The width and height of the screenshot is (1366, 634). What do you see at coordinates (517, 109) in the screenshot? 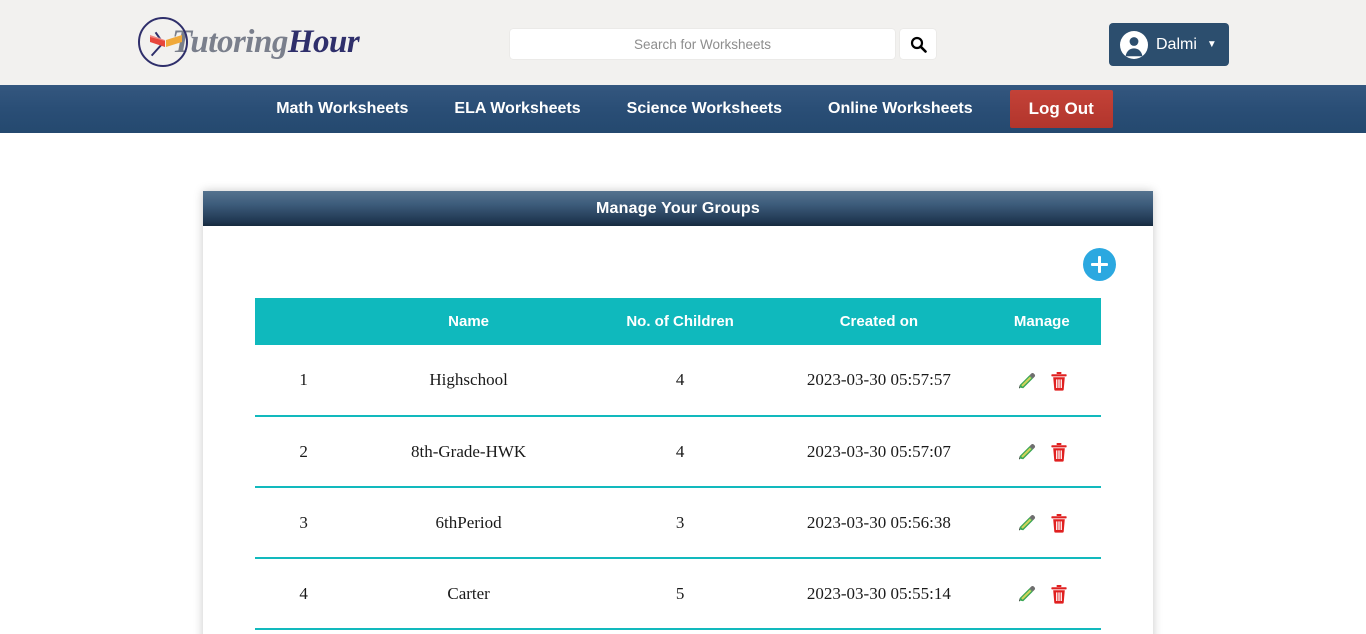
I see `nav-item-ela-worksheets: ELA Worksheets` at bounding box center [517, 109].